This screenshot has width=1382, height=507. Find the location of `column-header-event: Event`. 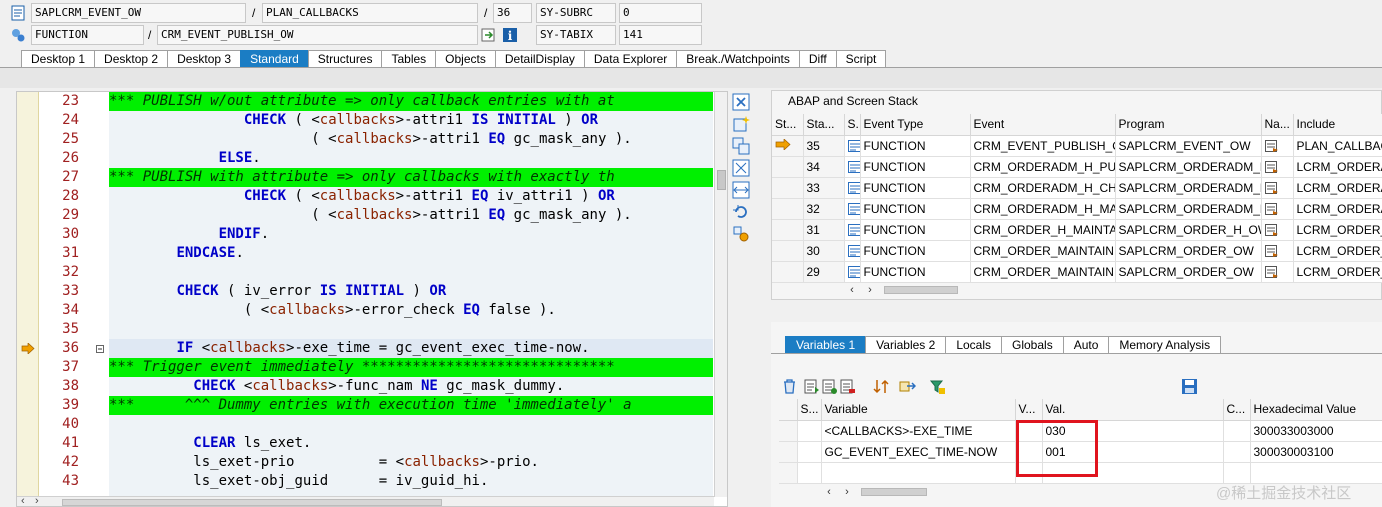

column-header-event: Event is located at coordinates (1043, 125).